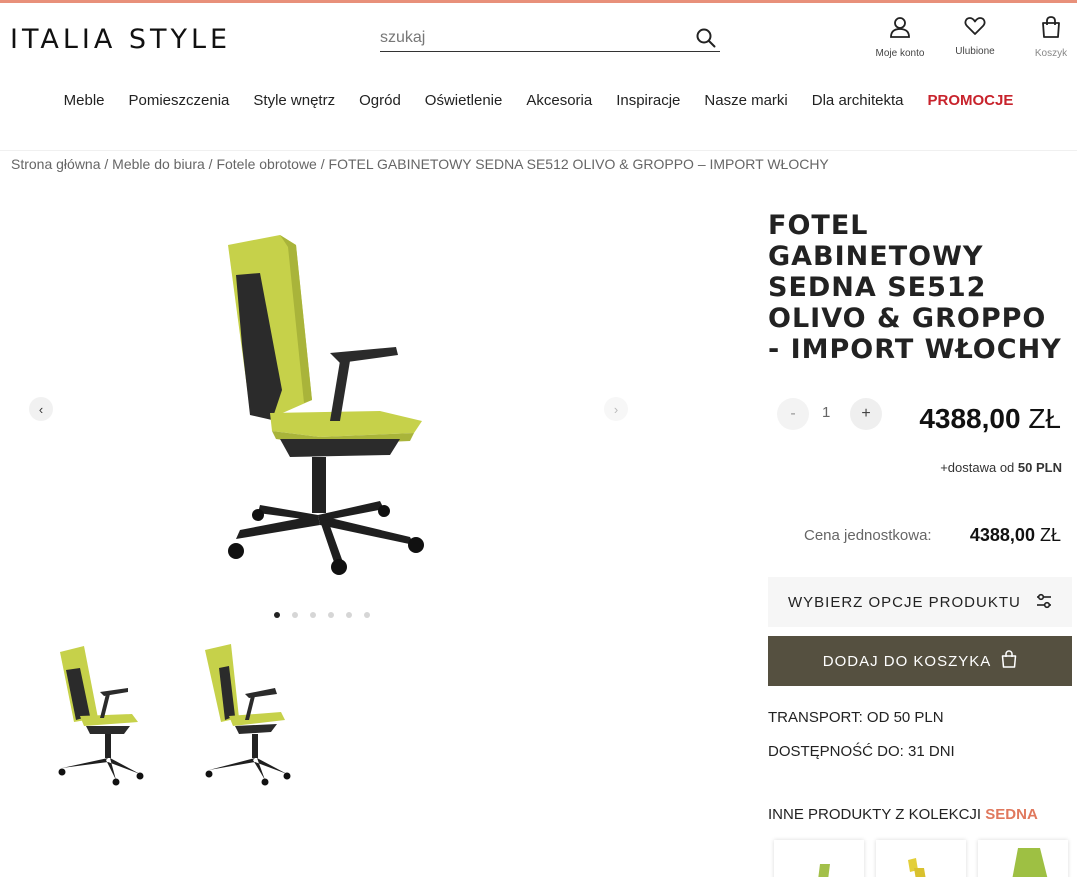  What do you see at coordinates (648, 100) in the screenshot?
I see `nav-item-inspiracje: Inspiracje` at bounding box center [648, 100].